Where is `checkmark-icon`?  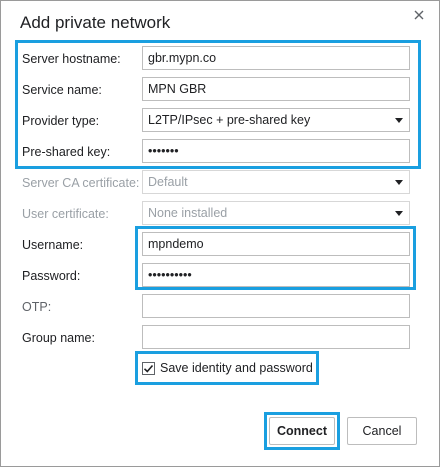
checkmark-icon is located at coordinates (148, 368).